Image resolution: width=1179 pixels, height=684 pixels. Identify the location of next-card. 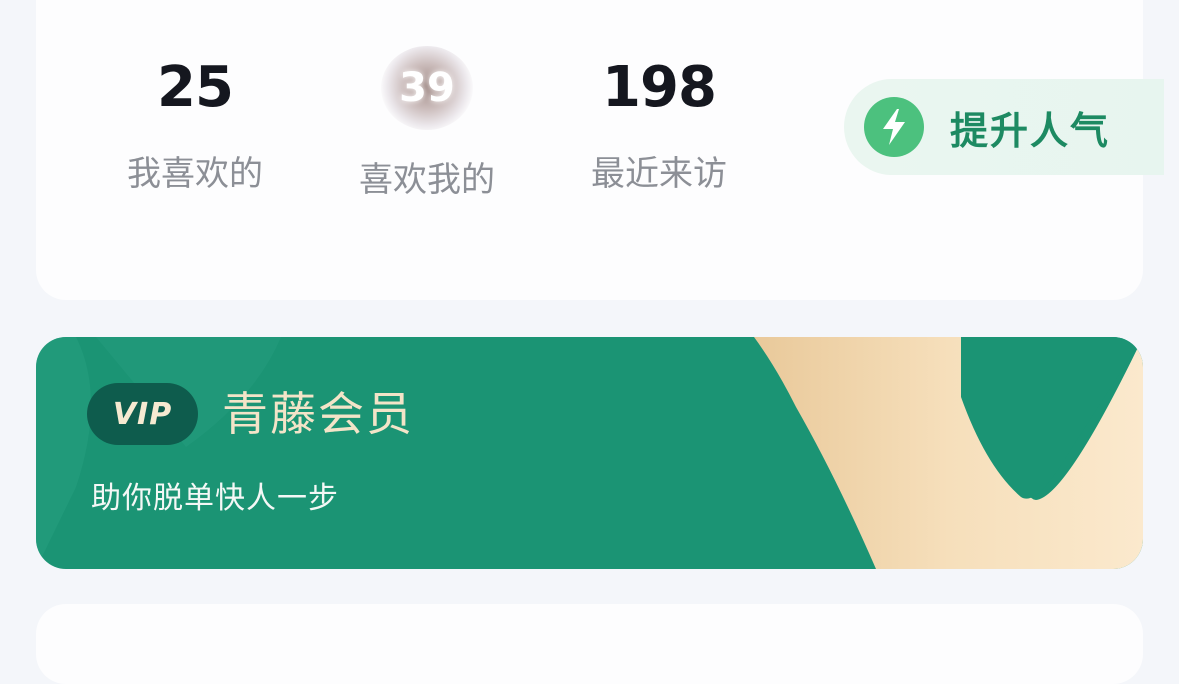
(589, 644).